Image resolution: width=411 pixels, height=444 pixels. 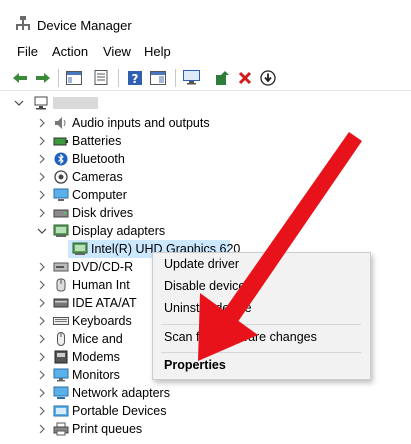 What do you see at coordinates (41, 103) in the screenshot?
I see `computer-root-icon` at bounding box center [41, 103].